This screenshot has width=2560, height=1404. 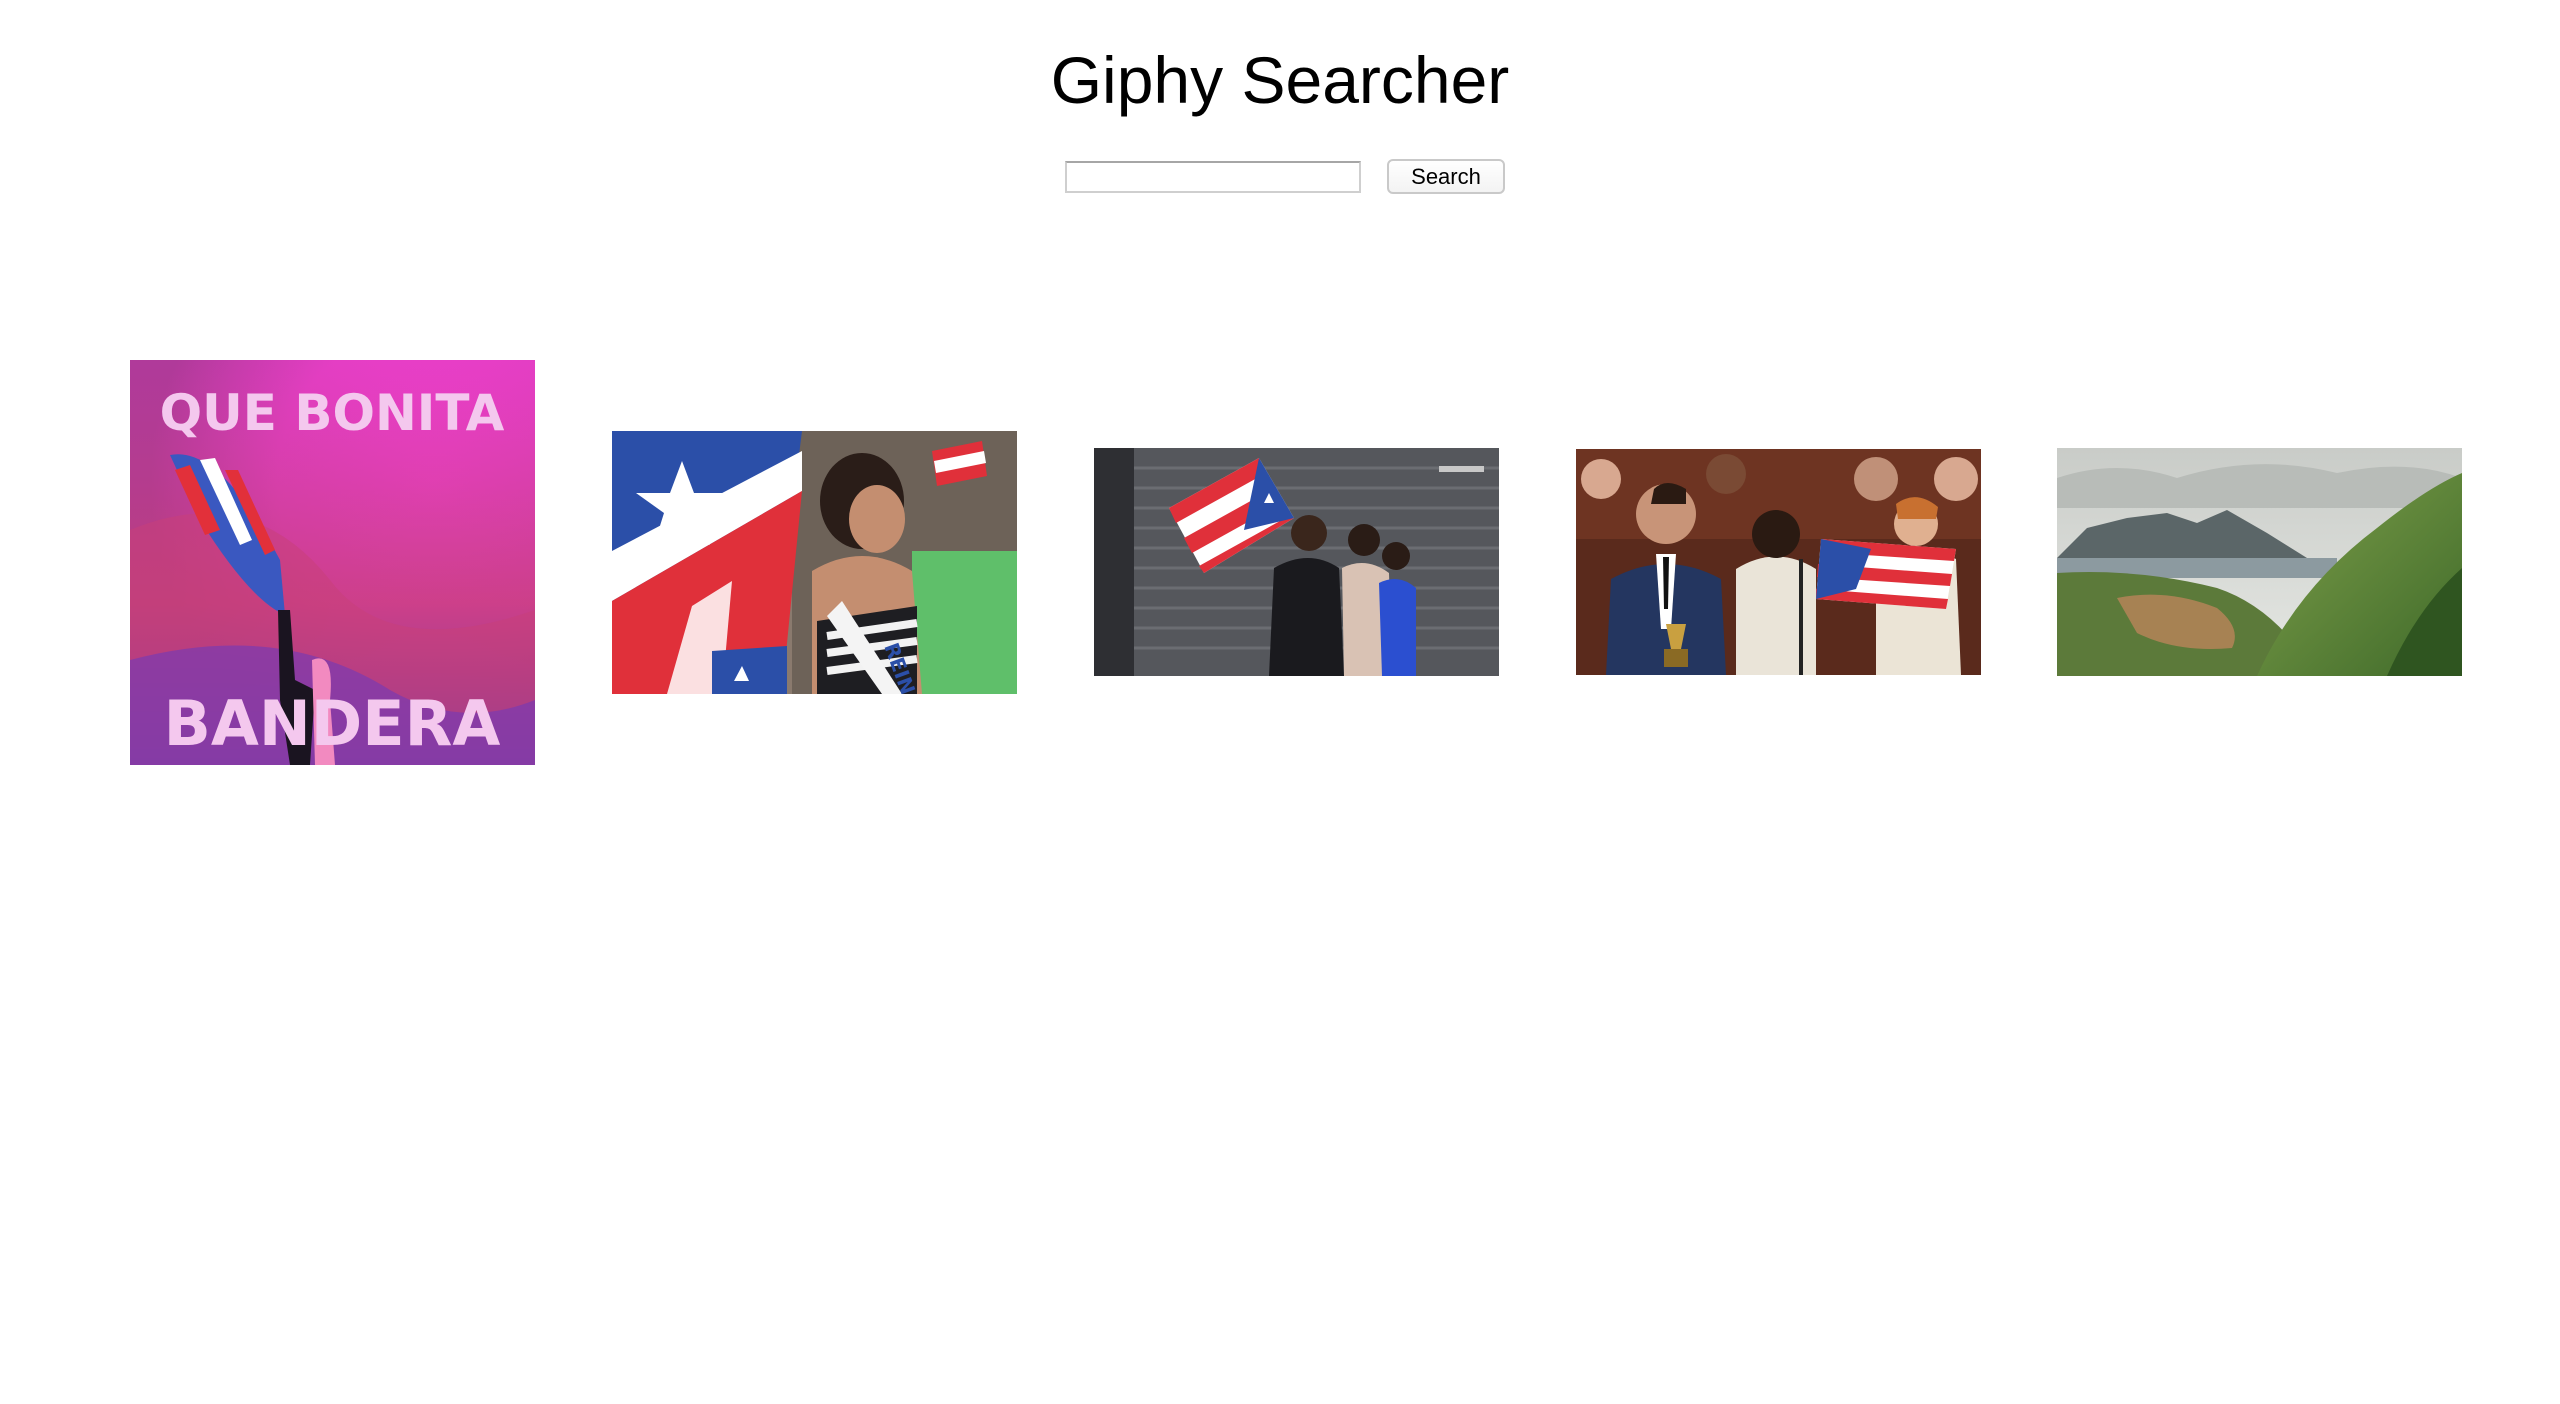 I want to click on search-bar: Search, so click(x=1295, y=179).